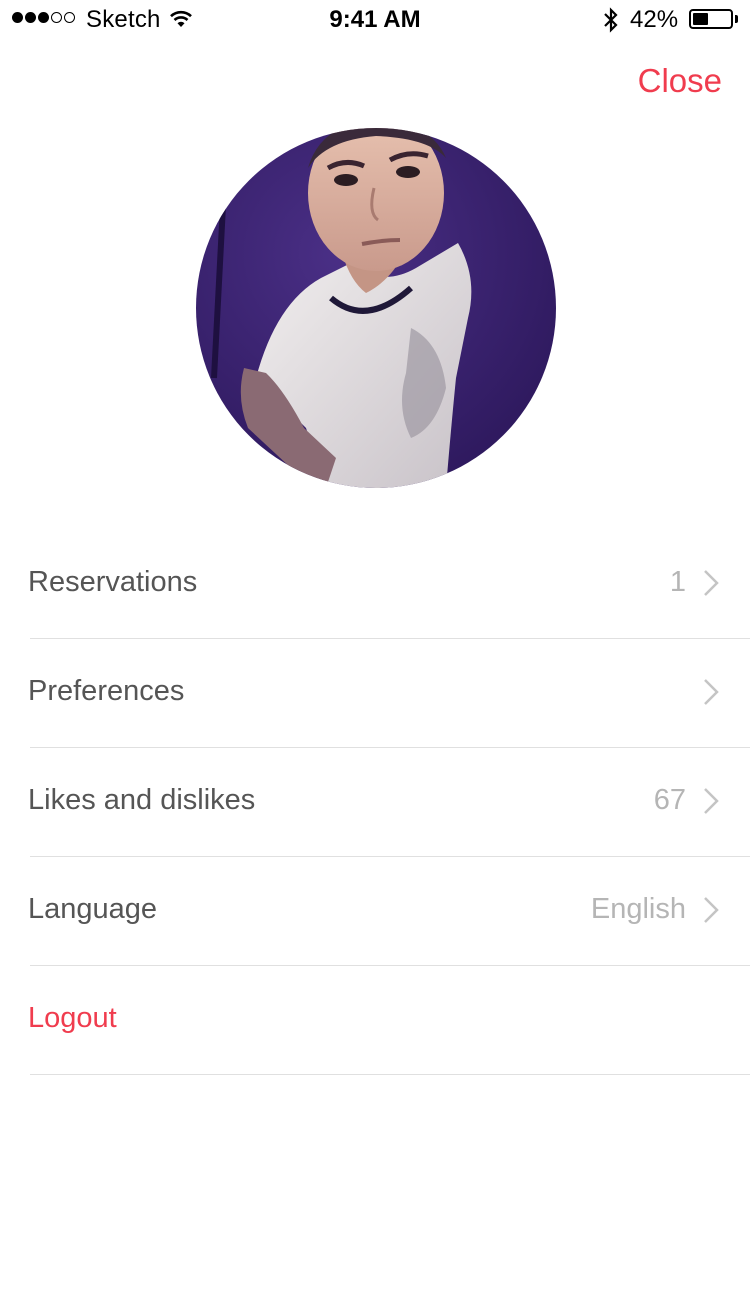 This screenshot has width=750, height=1294. Describe the element at coordinates (611, 20) in the screenshot. I see `bluetooth-icon` at that location.